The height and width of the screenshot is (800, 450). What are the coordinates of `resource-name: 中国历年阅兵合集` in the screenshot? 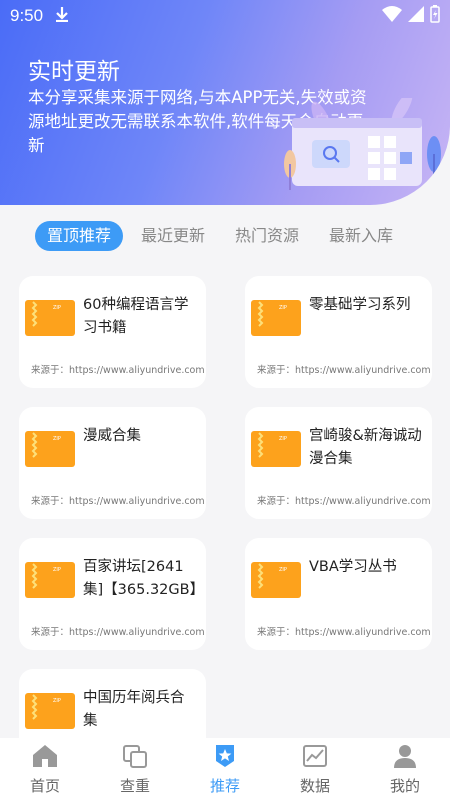 It's located at (134, 709).